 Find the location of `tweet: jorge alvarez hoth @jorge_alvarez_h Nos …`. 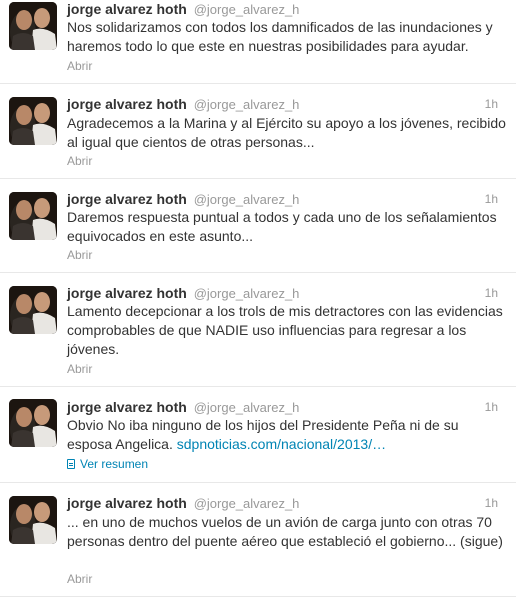

tweet: jorge alvarez hoth @jorge_alvarez_h Nos … is located at coordinates (258, 42).